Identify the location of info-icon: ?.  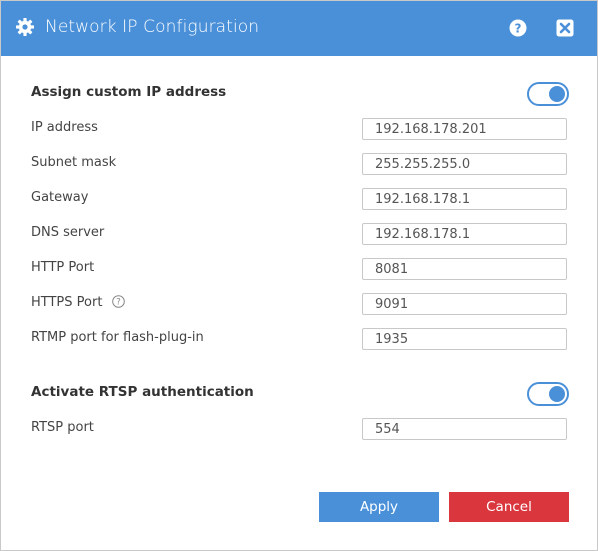
(118, 301).